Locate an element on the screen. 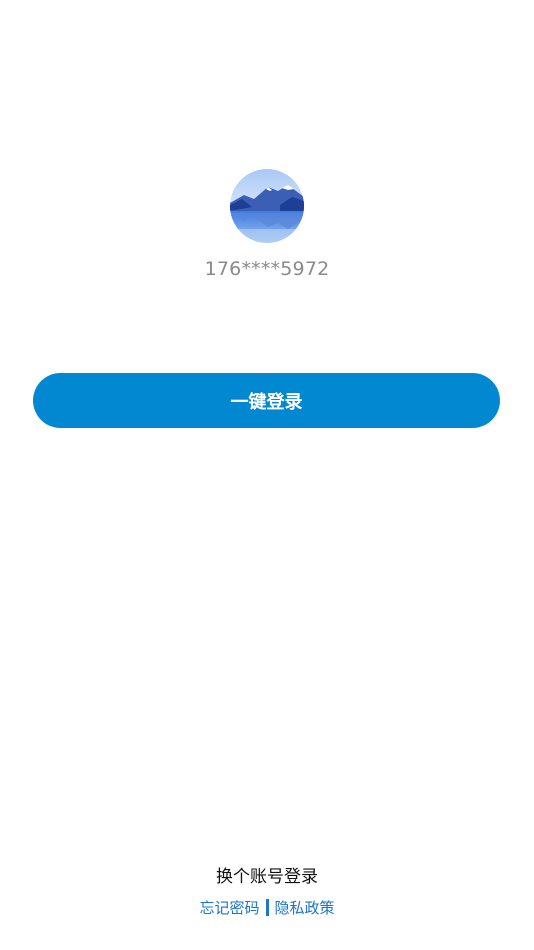 The width and height of the screenshot is (534, 950). link-divider is located at coordinates (267, 907).